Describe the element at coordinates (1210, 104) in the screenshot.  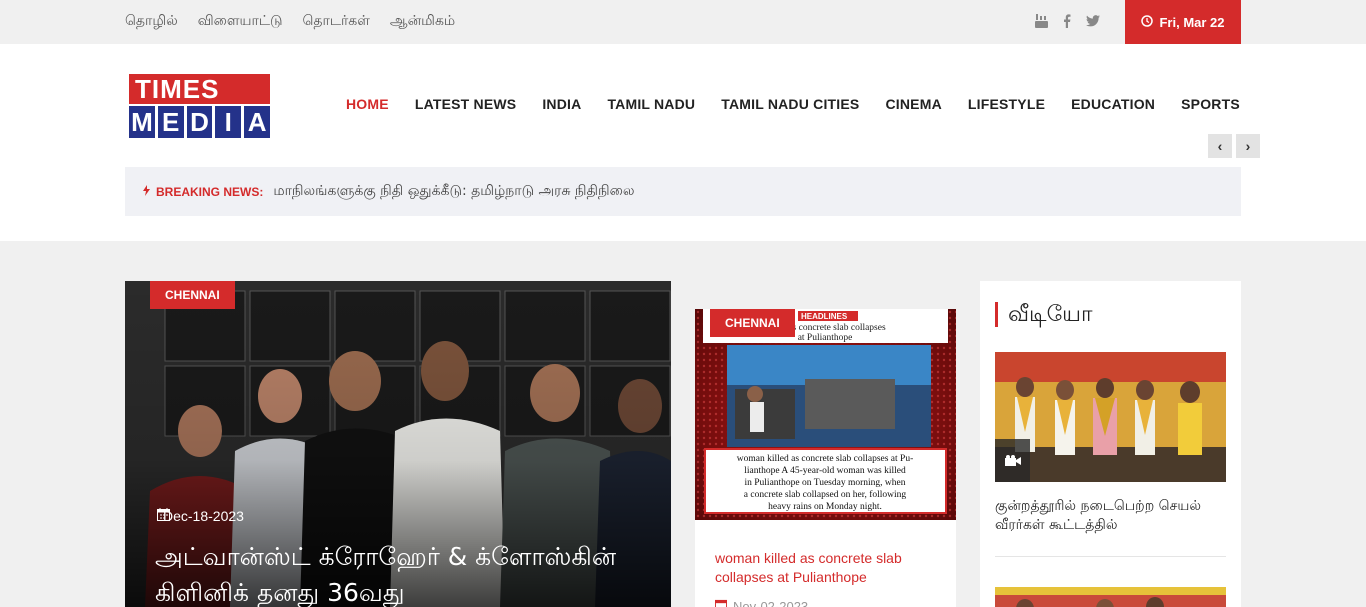
I see `nav-sports: SPORTS` at that location.